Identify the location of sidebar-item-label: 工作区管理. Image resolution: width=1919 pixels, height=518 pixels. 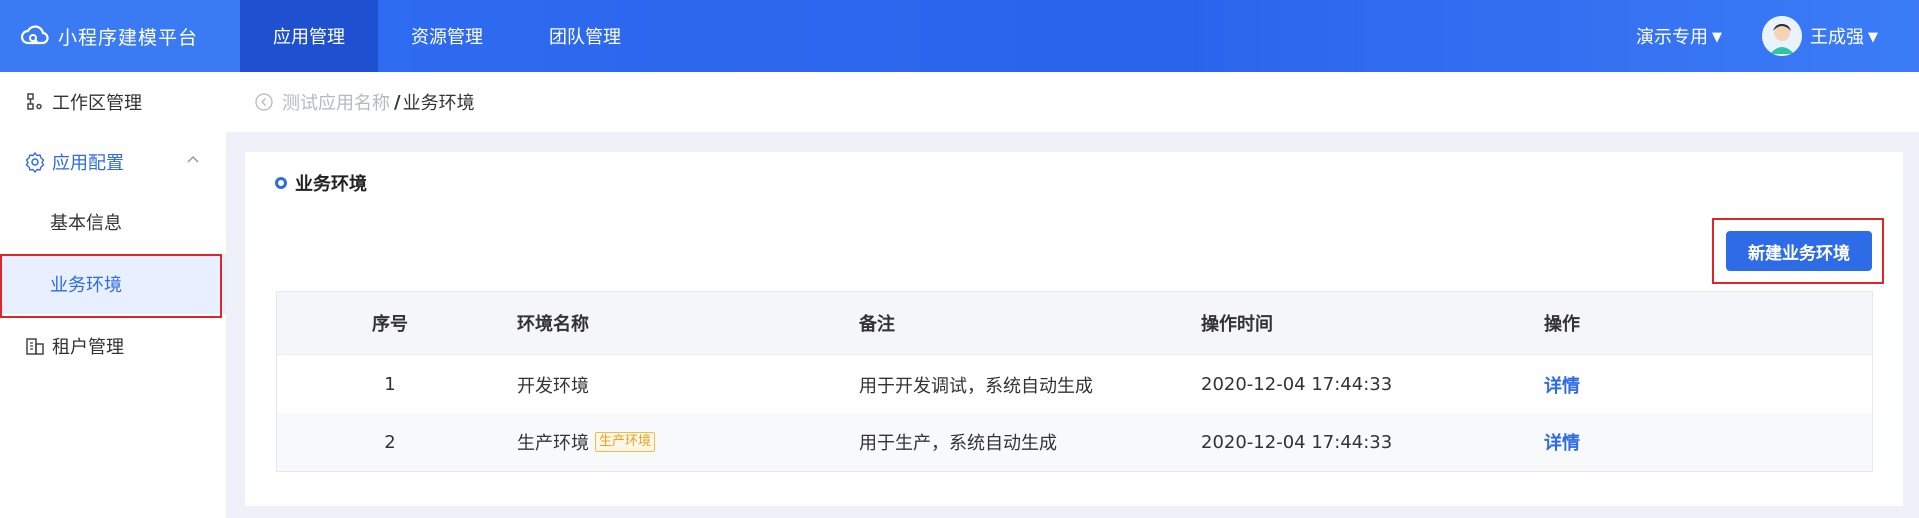
(97, 103).